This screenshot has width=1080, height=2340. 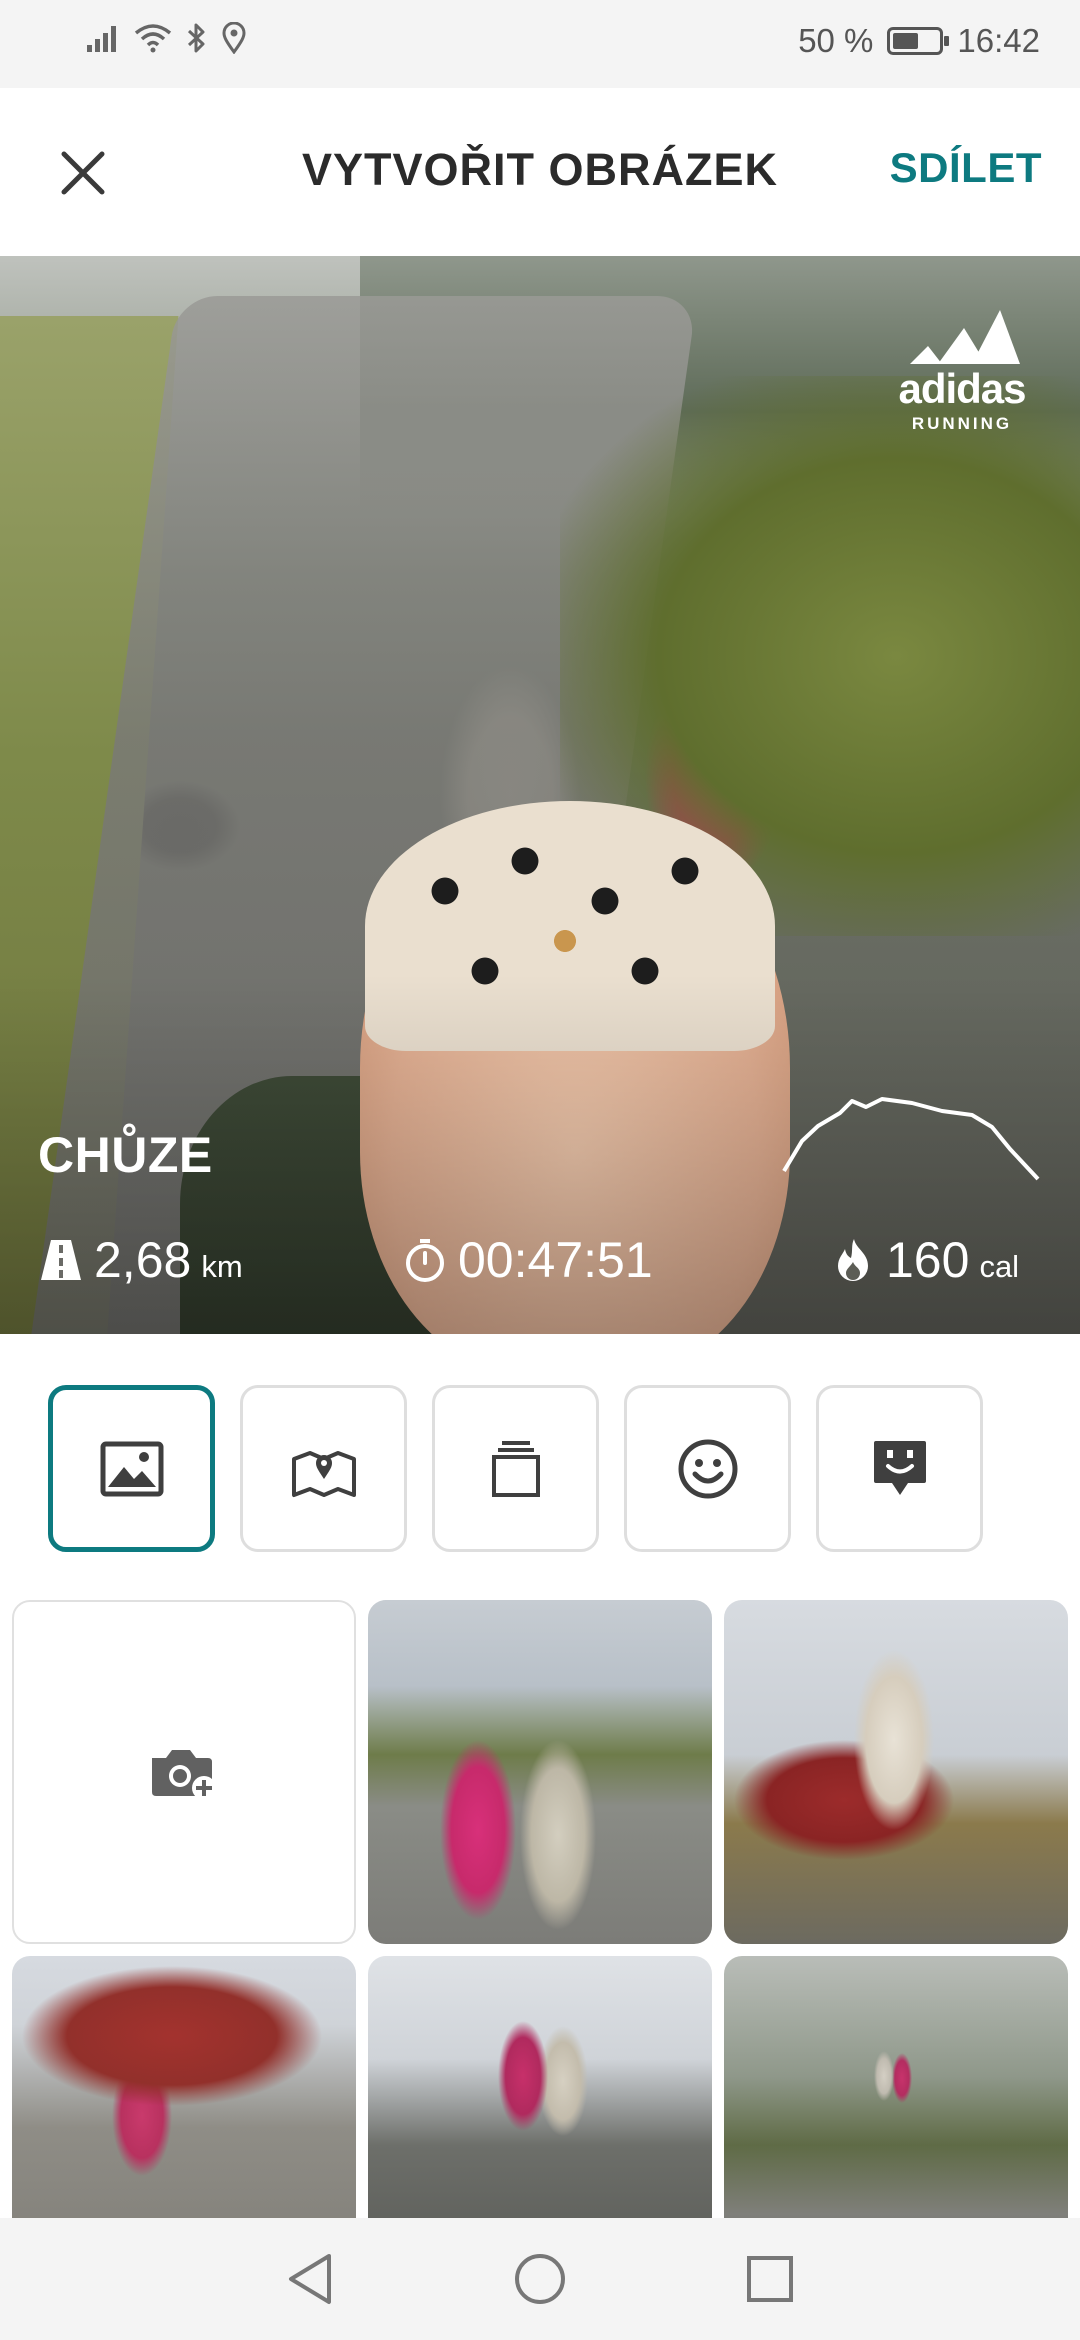 What do you see at coordinates (962, 423) in the screenshot?
I see `brand-sub: RUNNING` at bounding box center [962, 423].